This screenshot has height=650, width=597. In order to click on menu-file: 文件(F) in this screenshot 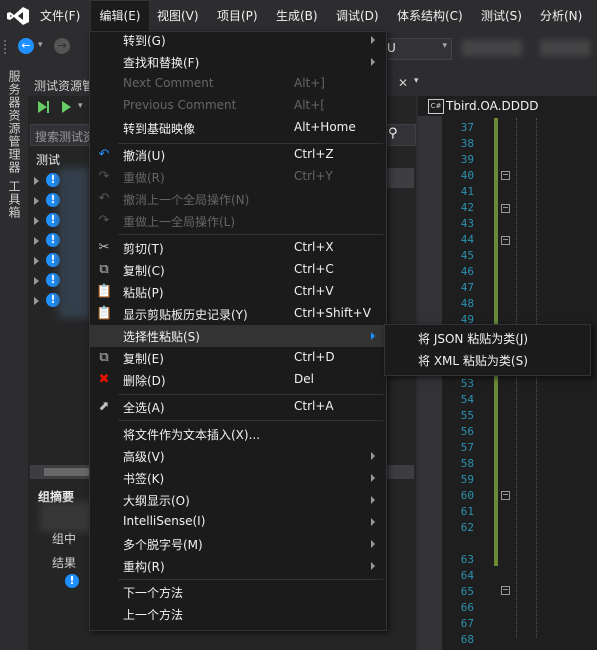, I will do `click(60, 16)`.